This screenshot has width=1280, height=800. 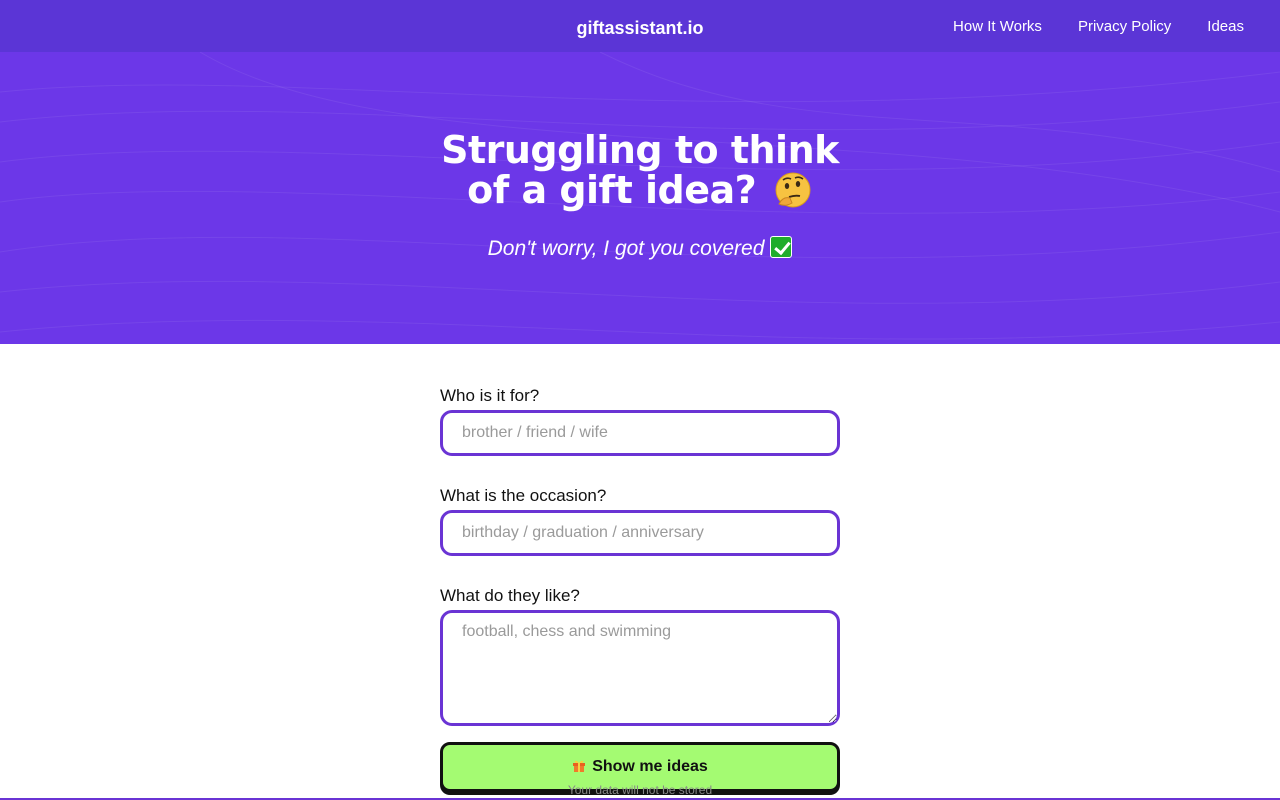 What do you see at coordinates (510, 595) in the screenshot?
I see `interests-label: What do they like?` at bounding box center [510, 595].